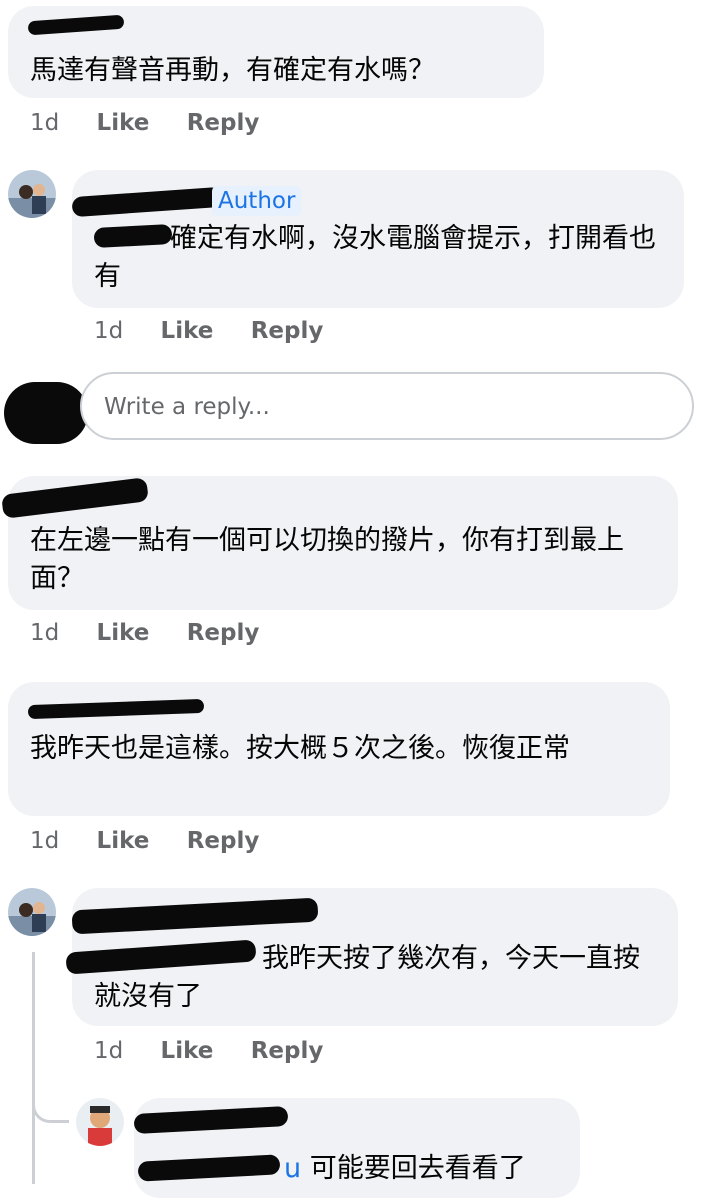 This screenshot has width=720, height=1198. I want to click on comment-bubble: u 可能要回去看看了, so click(356, 1148).